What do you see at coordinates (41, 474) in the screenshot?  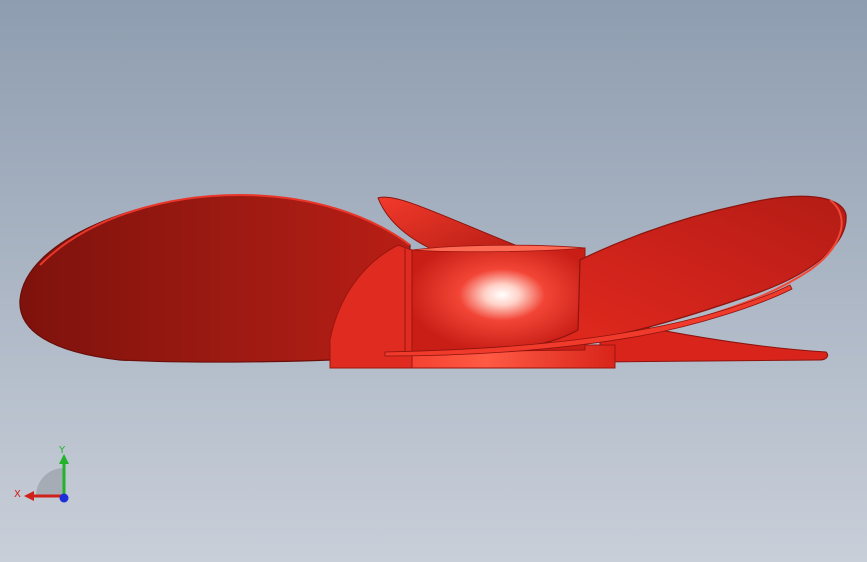 I see `coordinate-triad: Y X` at bounding box center [41, 474].